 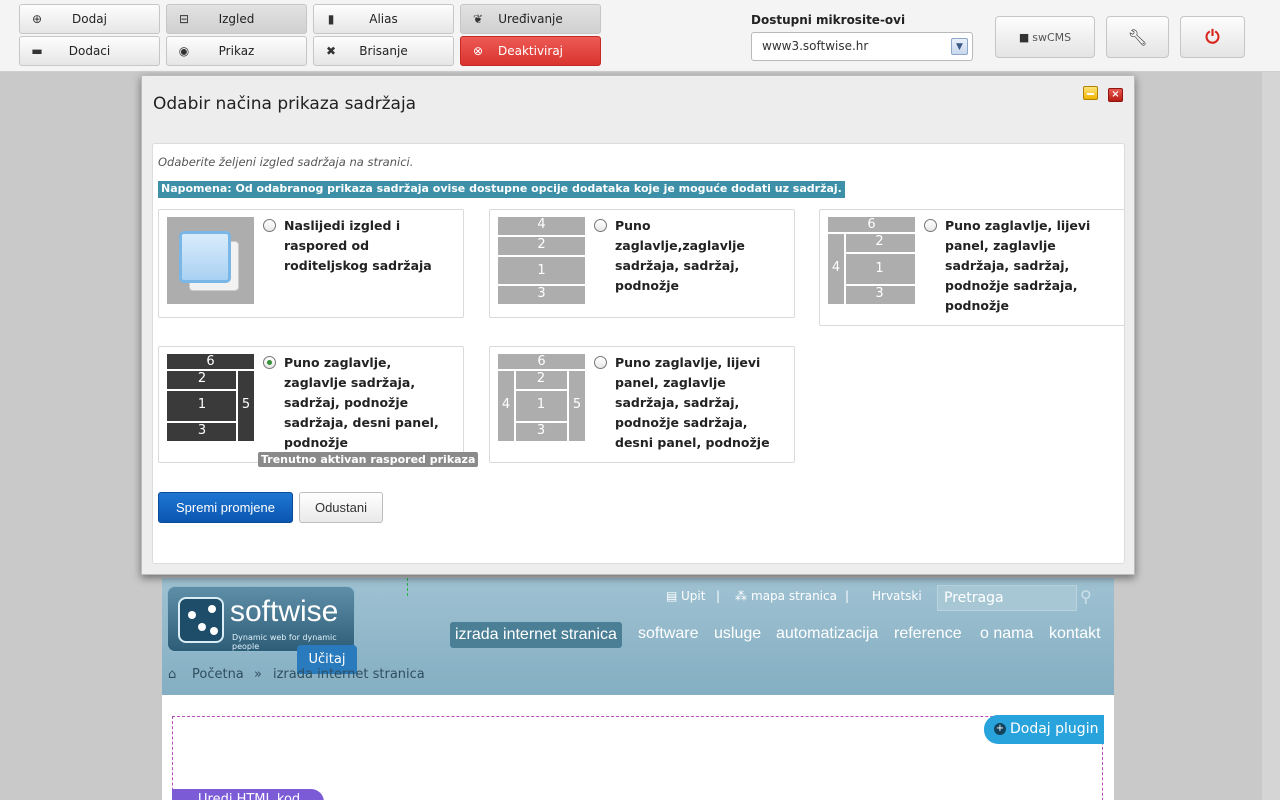 I want to click on brisanje-button: ✖ Brisanje, so click(x=383, y=51).